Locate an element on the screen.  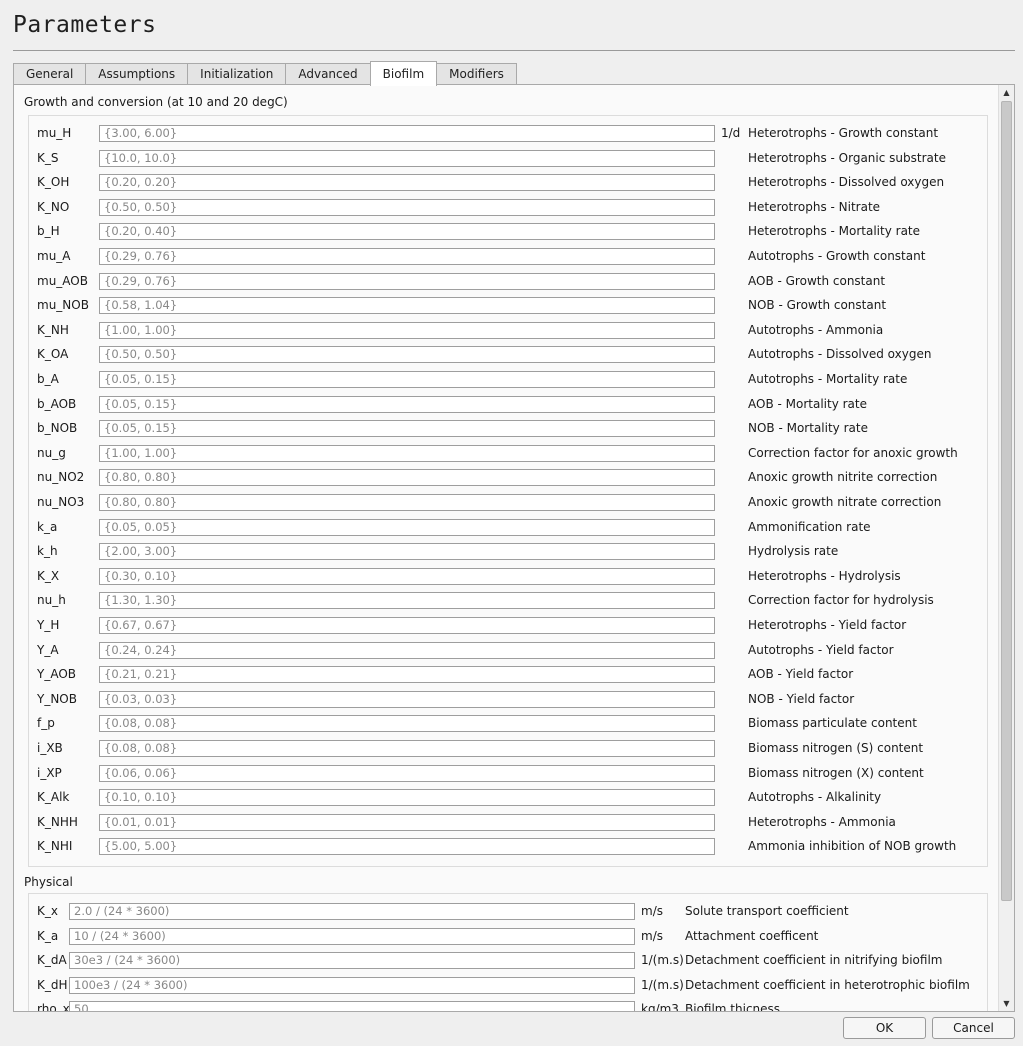
parameter-name: Y_NOB is located at coordinates (57, 698).